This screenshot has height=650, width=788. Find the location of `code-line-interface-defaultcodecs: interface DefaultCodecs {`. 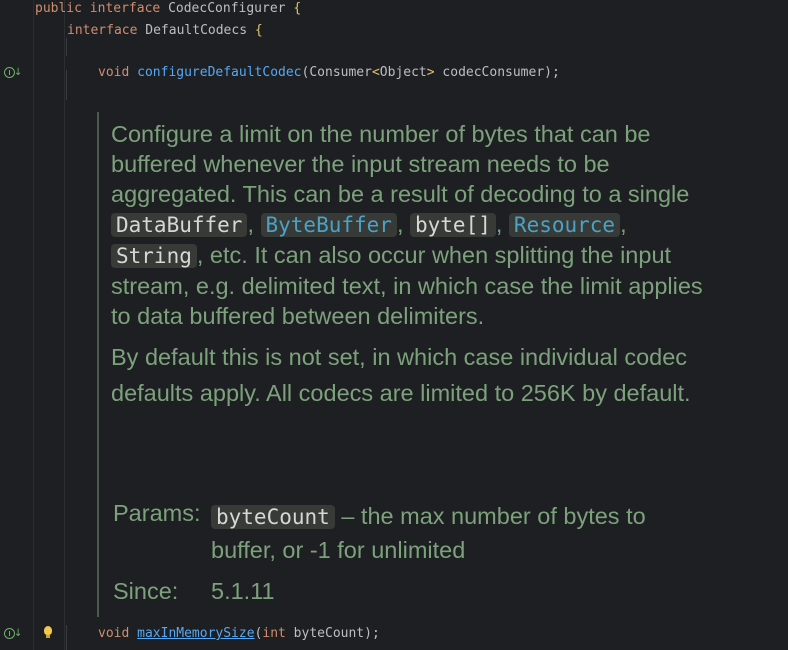

code-line-interface-defaultcodecs: interface DefaultCodecs { is located at coordinates (165, 31).